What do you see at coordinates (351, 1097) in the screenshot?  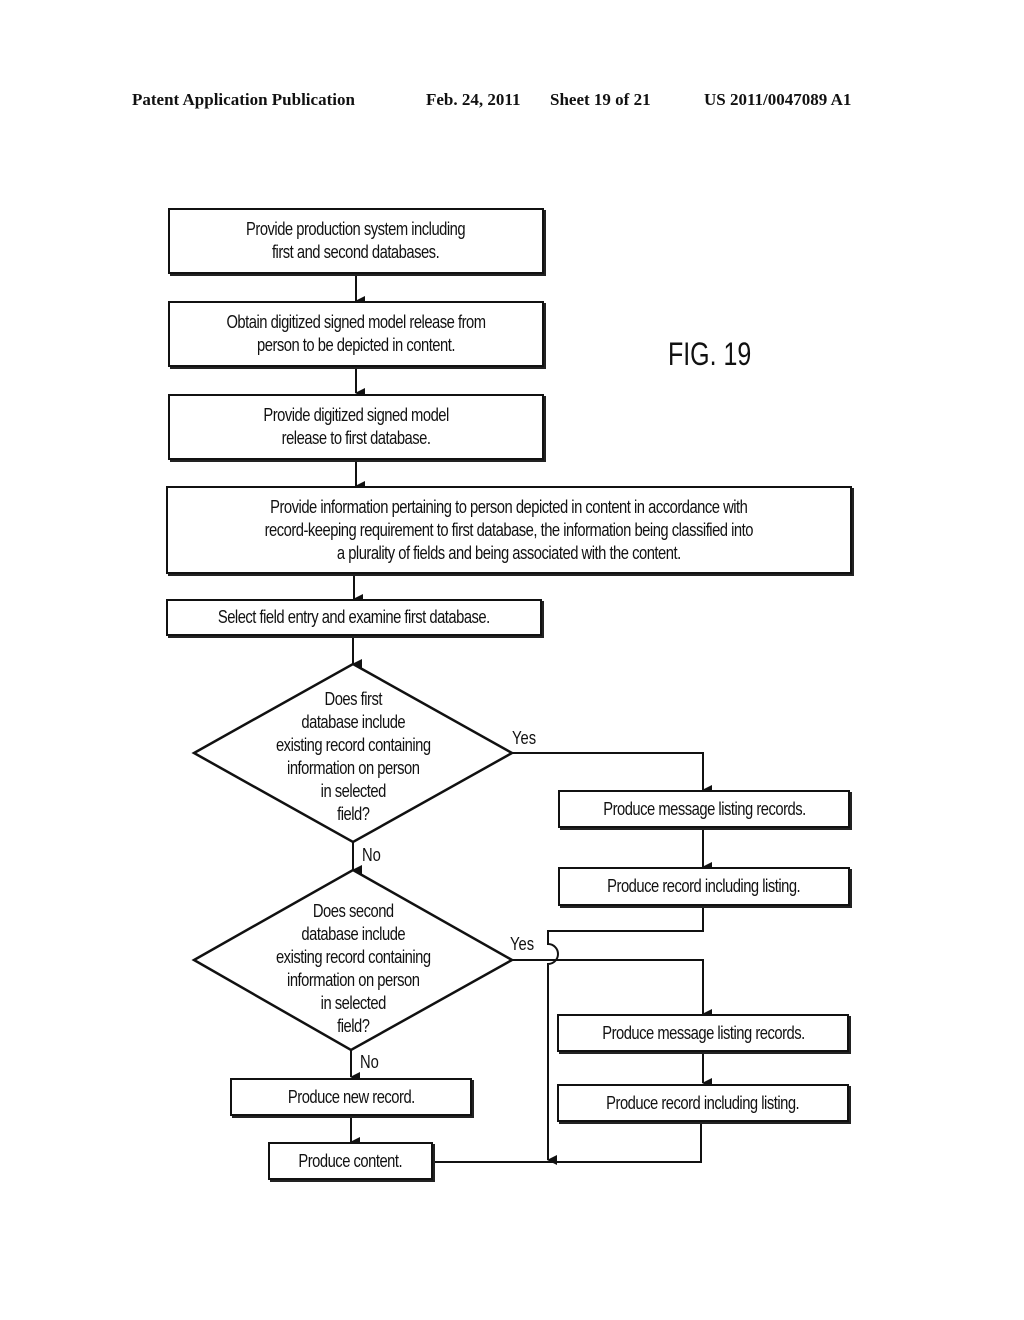 I see `step-produce-new-record: Produce new record.` at bounding box center [351, 1097].